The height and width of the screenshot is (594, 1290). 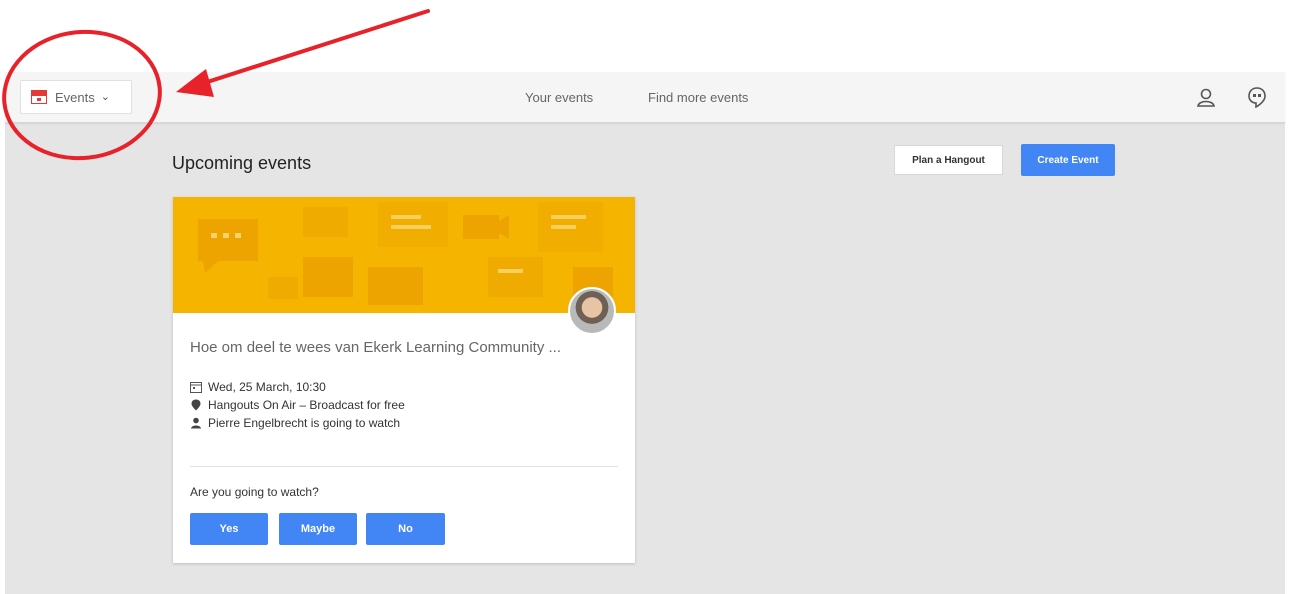 I want to click on banner-pattern, so click(x=405, y=253).